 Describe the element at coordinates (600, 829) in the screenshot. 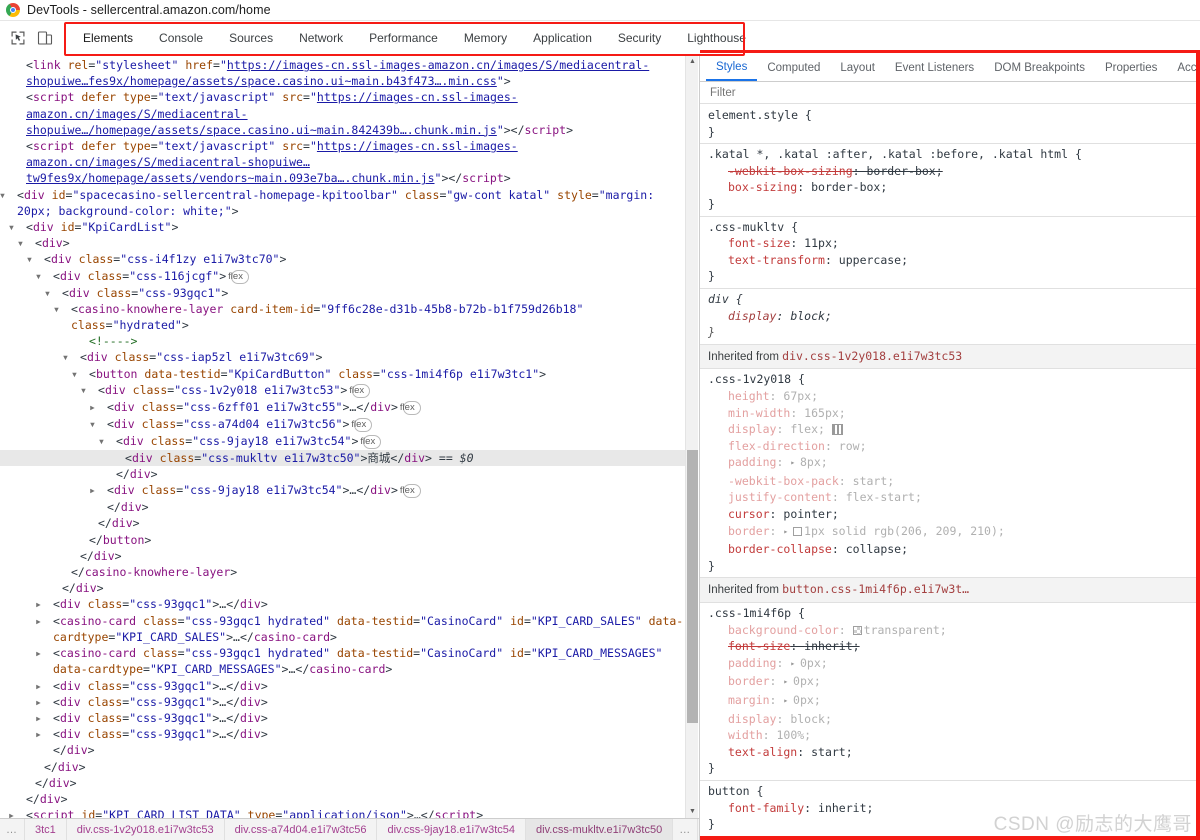

I see `breadcrumb-item: div.css-mukltv.e1i7w3tc50` at that location.